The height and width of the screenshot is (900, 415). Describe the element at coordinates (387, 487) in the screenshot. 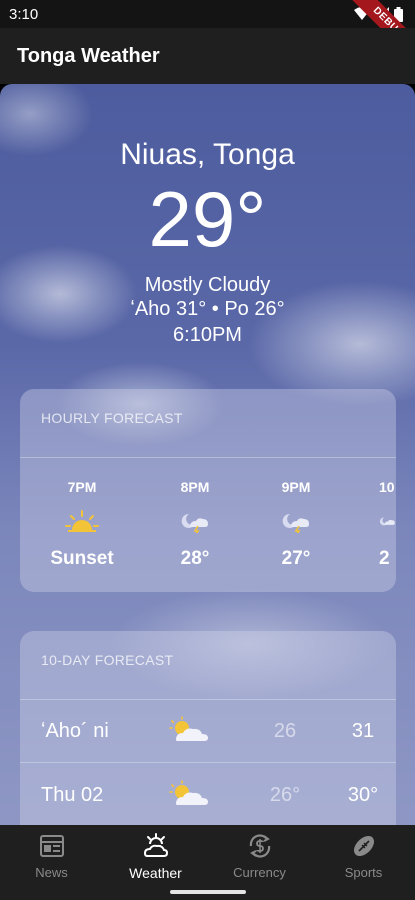

I see `hour-time: 10` at that location.